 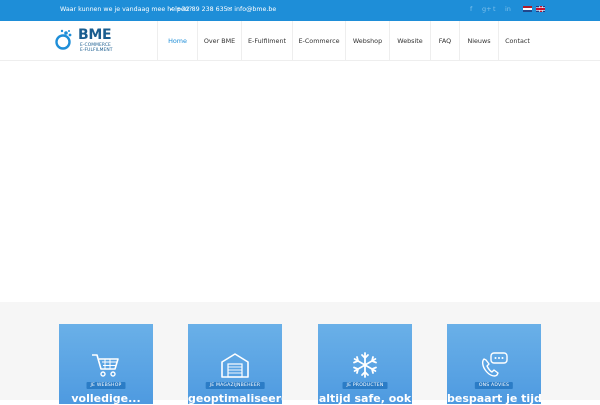 I want to click on nav-item-faq: FAQ, so click(x=444, y=41).